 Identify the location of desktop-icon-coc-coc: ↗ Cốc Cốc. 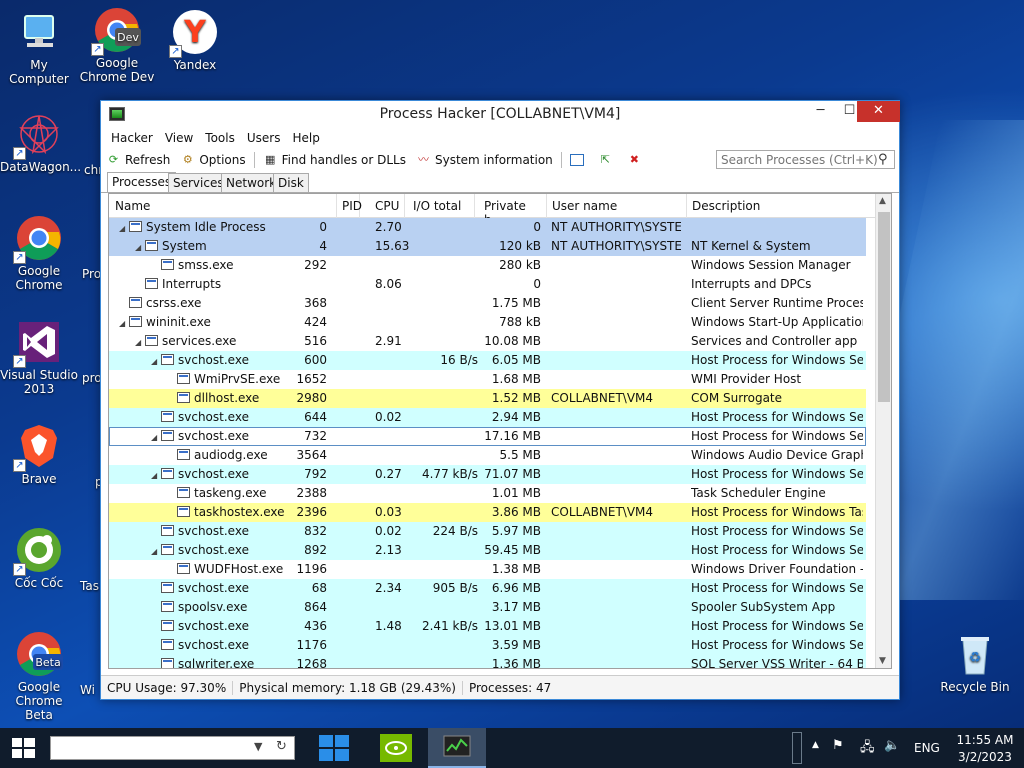
(39, 558).